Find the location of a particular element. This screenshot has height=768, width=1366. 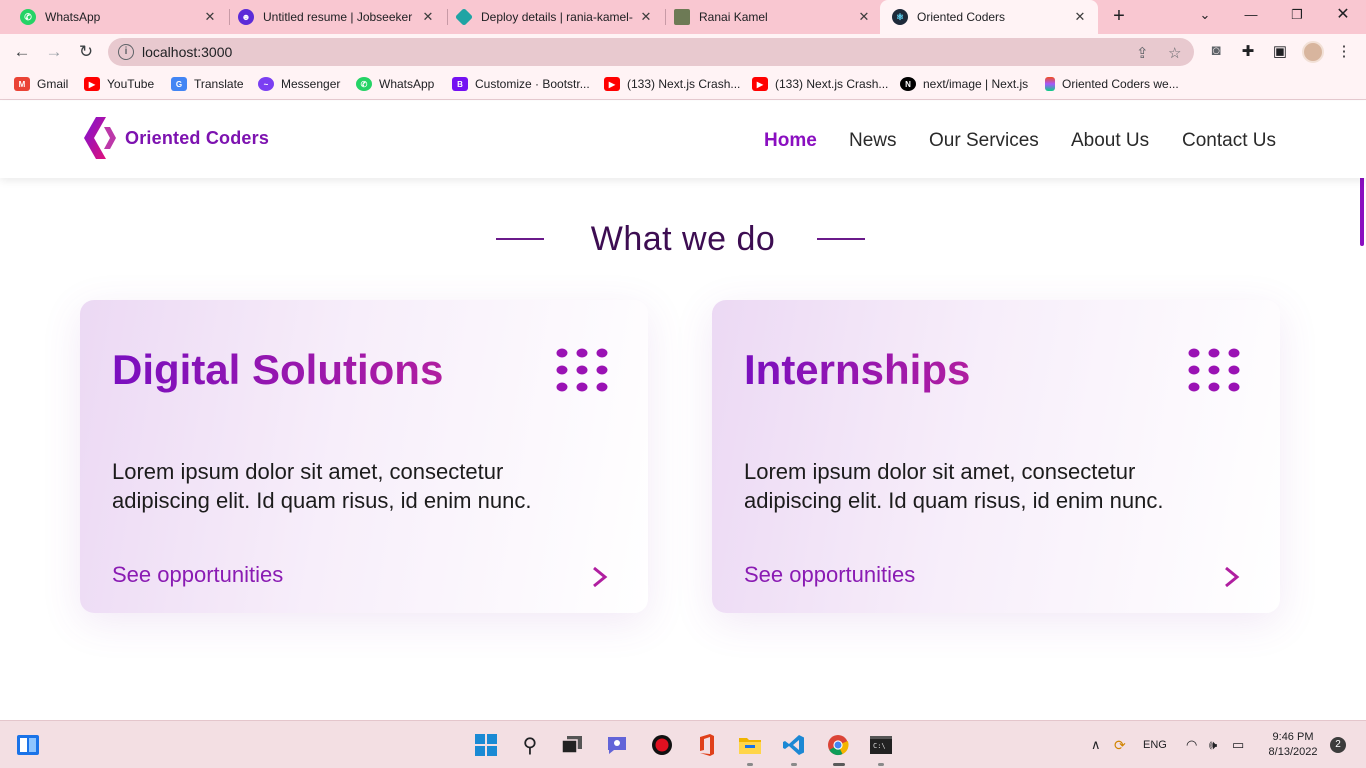

section-title: What we do is located at coordinates (683, 239).